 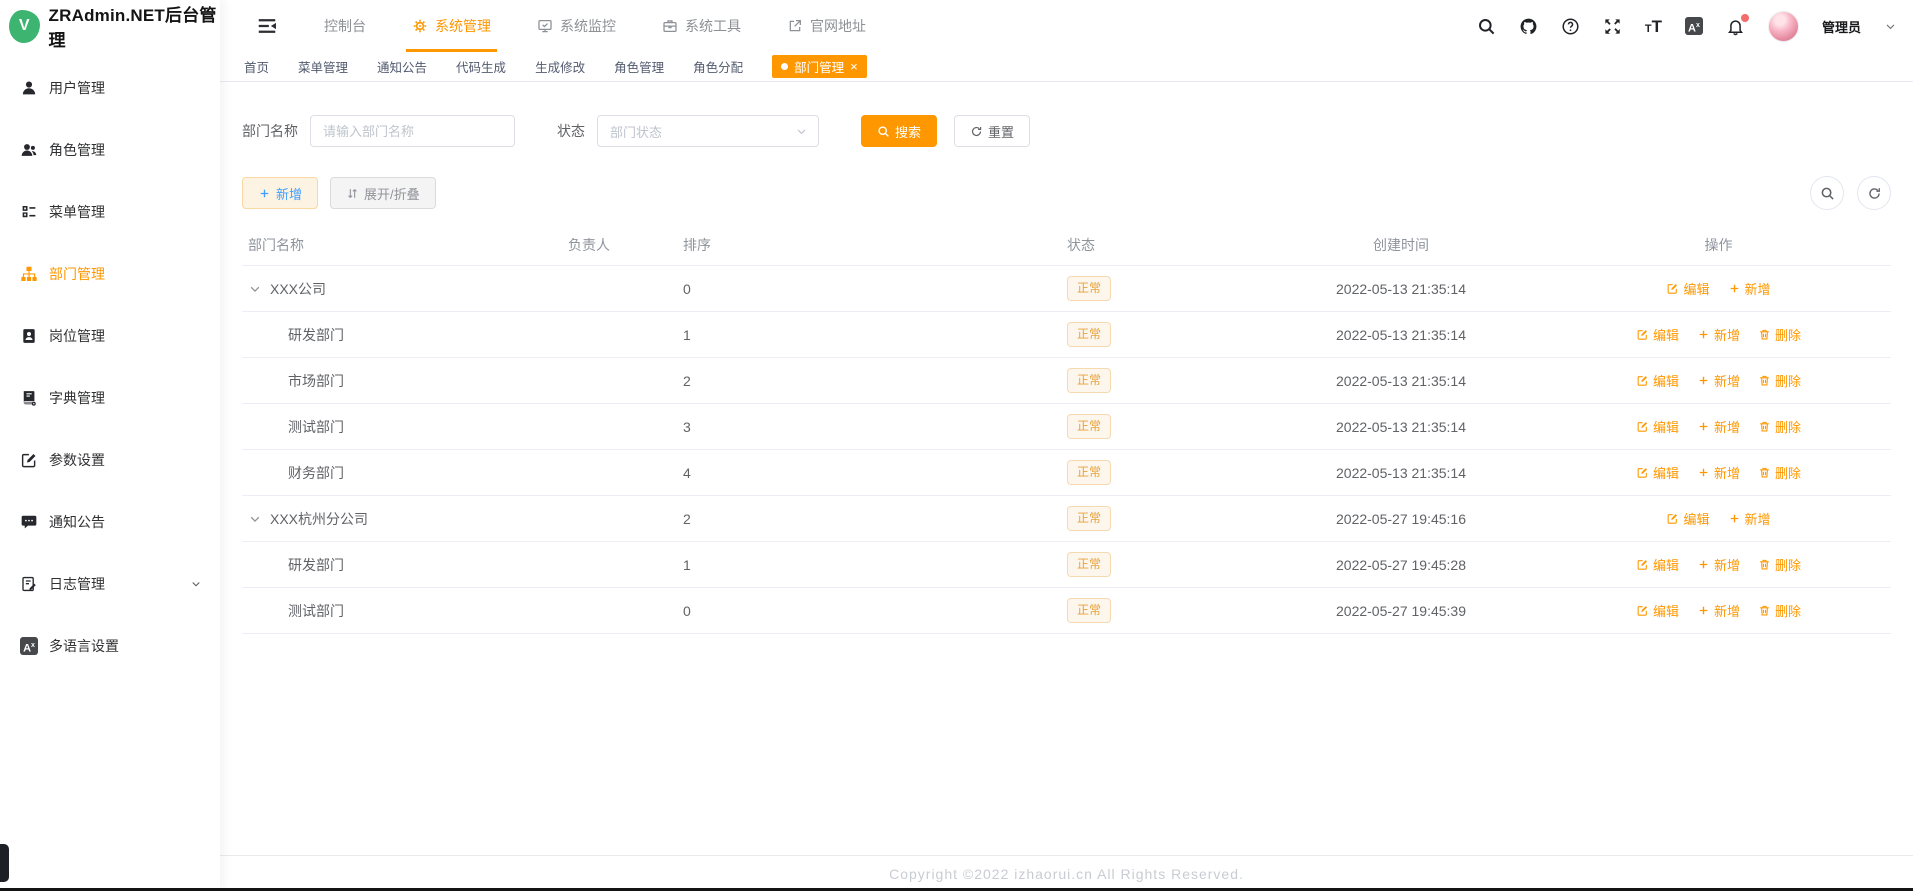 I want to click on github-icon, so click(x=1528, y=26).